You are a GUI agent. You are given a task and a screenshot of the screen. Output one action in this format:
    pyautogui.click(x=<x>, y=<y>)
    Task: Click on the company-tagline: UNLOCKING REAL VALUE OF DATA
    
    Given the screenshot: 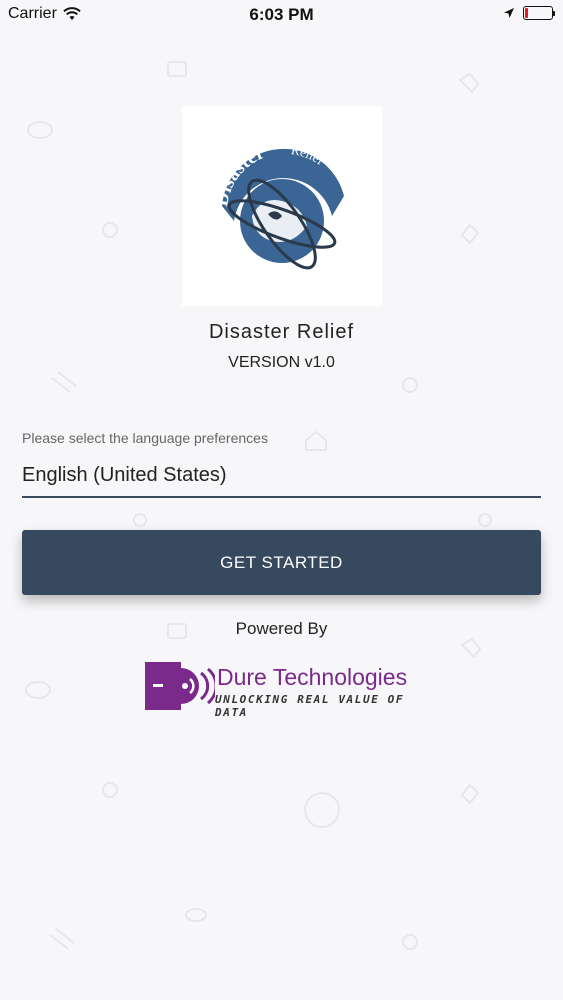 What is the action you would take?
    pyautogui.click(x=310, y=706)
    